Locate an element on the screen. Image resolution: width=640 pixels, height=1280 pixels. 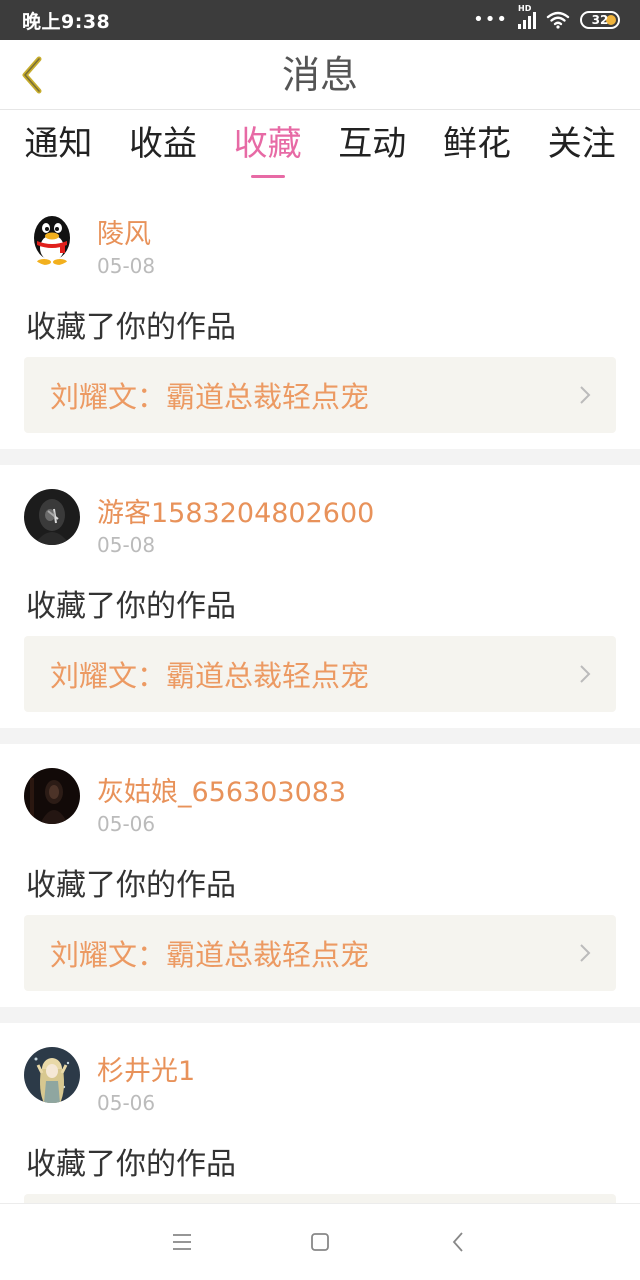
home-button is located at coordinates (320, 1242).